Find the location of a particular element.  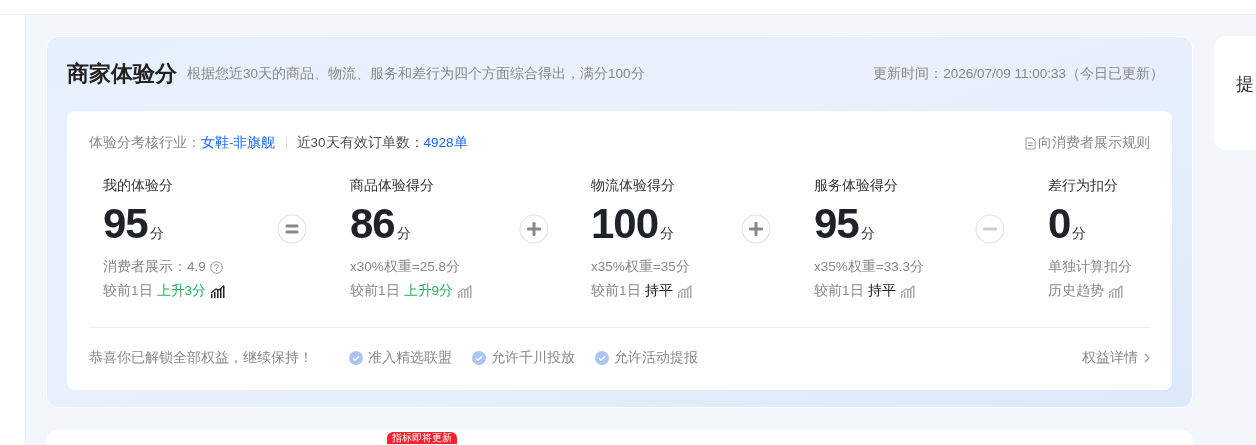

score-value: 100 is located at coordinates (625, 224).